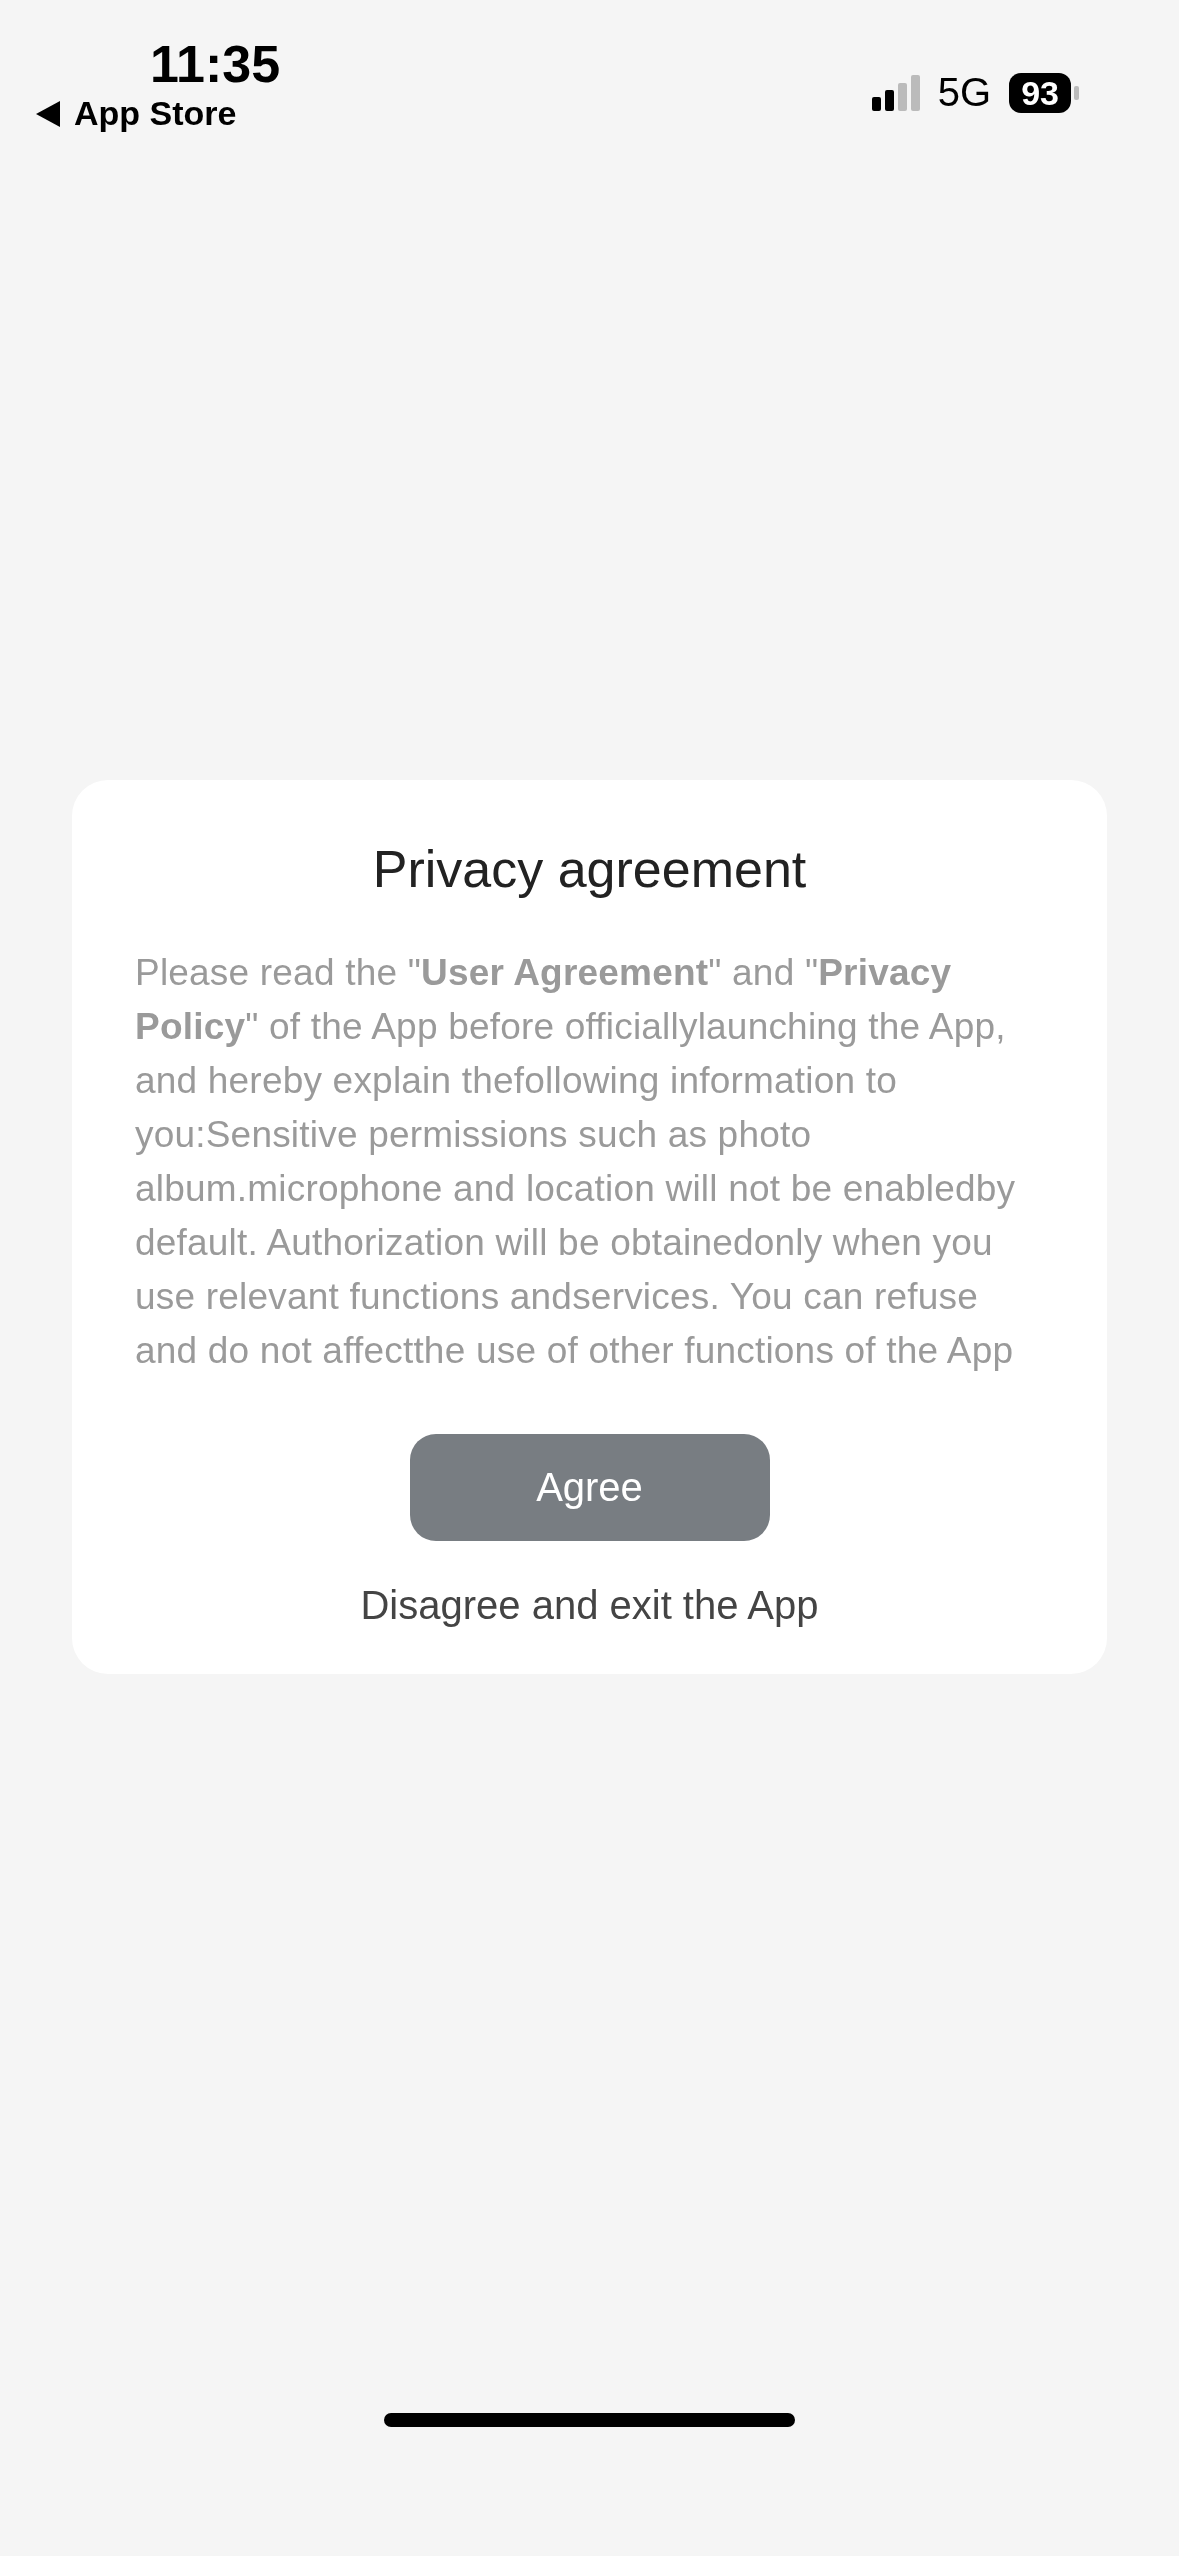 The image size is (1179, 2556). What do you see at coordinates (155, 113) in the screenshot?
I see `back-to-app-link: App Store` at bounding box center [155, 113].